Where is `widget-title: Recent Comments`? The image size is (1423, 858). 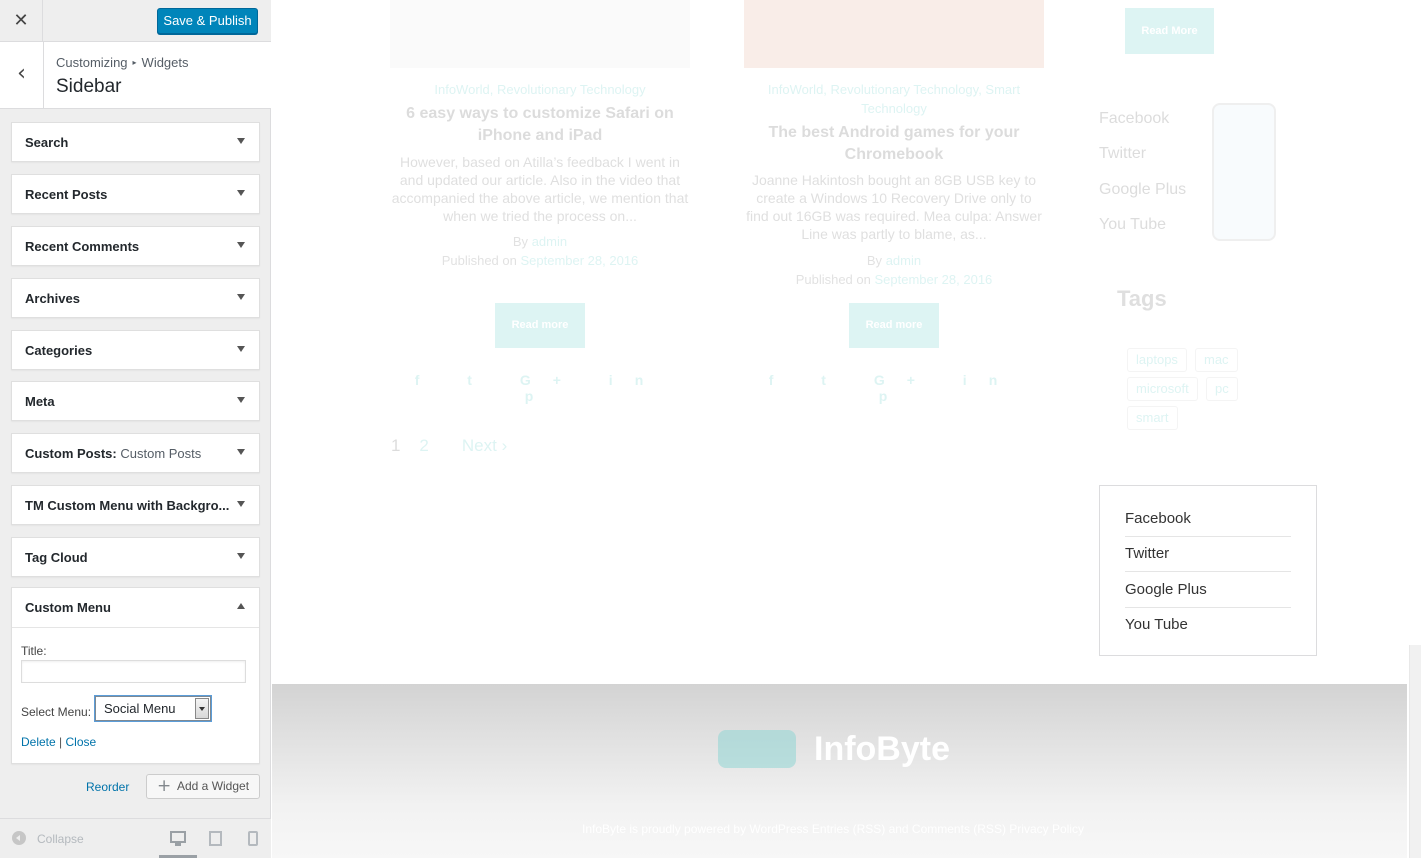 widget-title: Recent Comments is located at coordinates (82, 246).